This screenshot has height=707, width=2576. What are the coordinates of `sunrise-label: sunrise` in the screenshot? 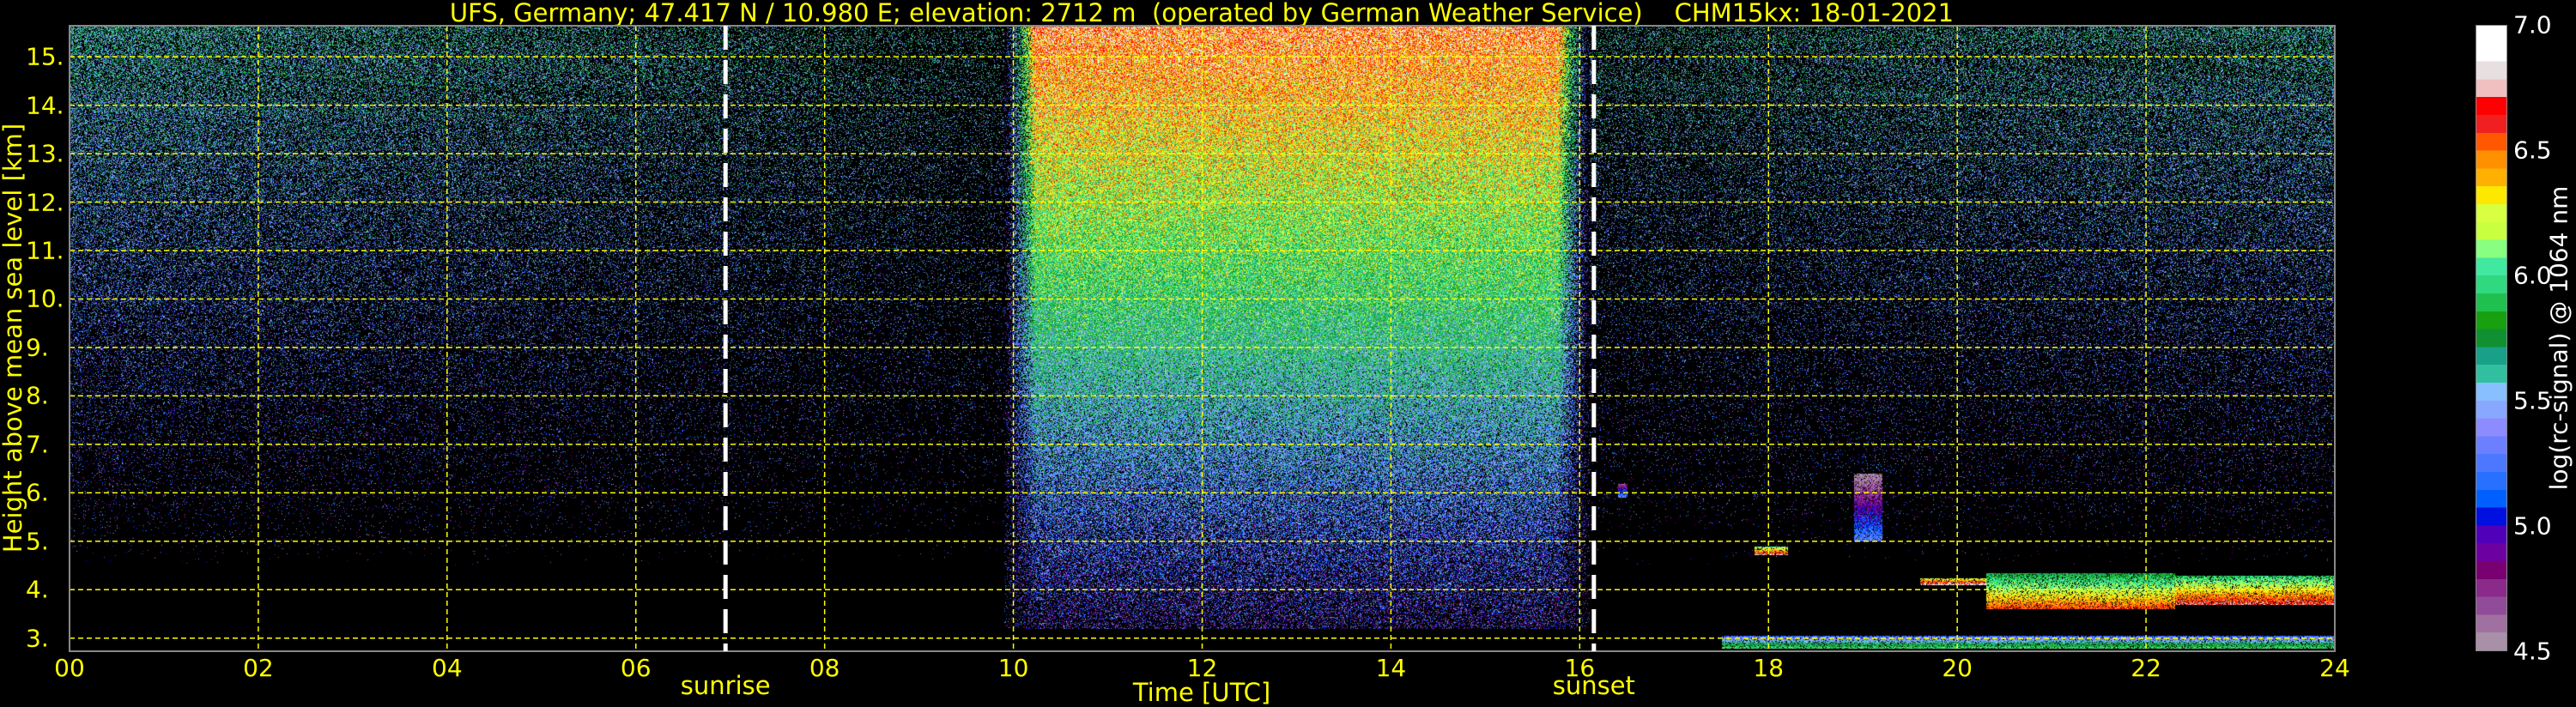 It's located at (725, 685).